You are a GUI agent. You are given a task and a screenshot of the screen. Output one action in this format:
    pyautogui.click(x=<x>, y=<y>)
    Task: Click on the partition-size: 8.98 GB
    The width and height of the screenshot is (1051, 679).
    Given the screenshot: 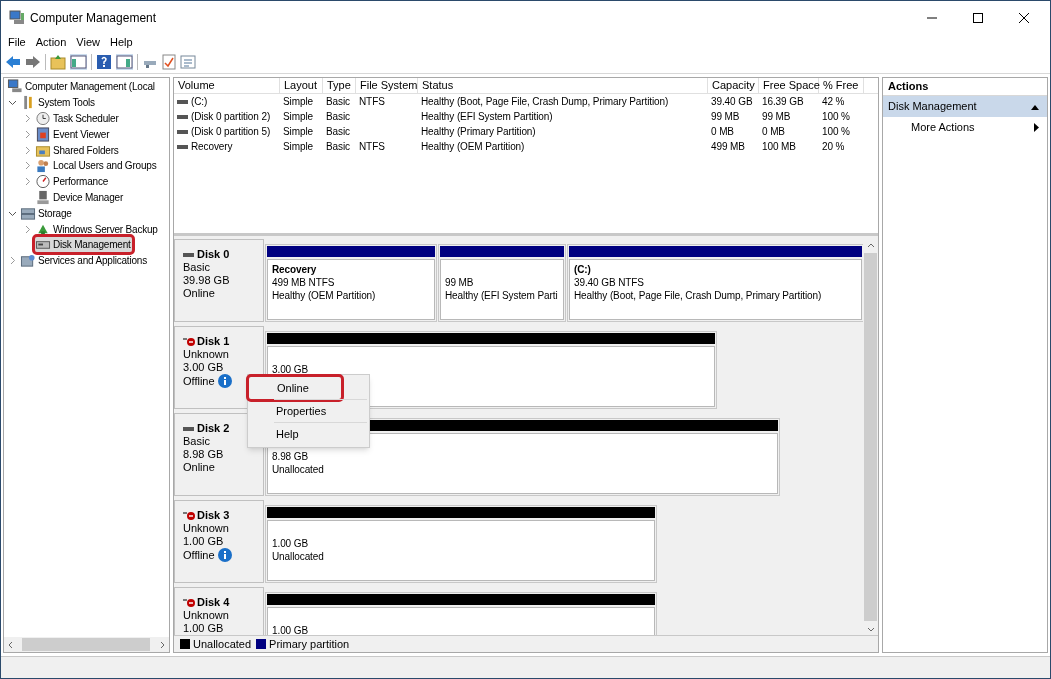 What is the action you would take?
    pyautogui.click(x=290, y=456)
    